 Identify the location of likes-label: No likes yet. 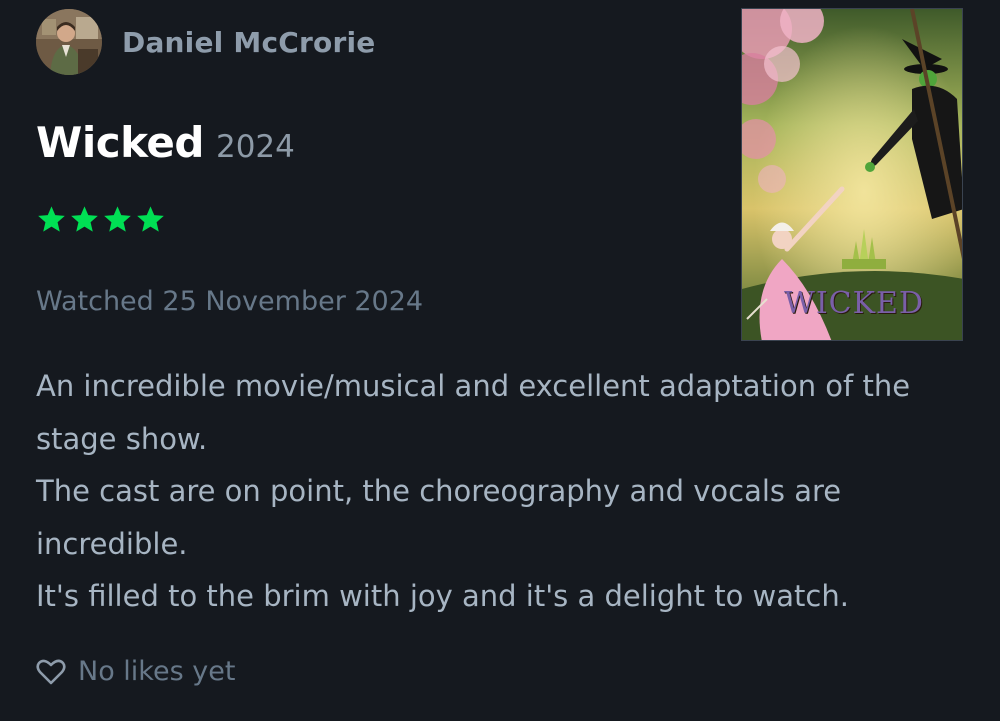
(157, 671).